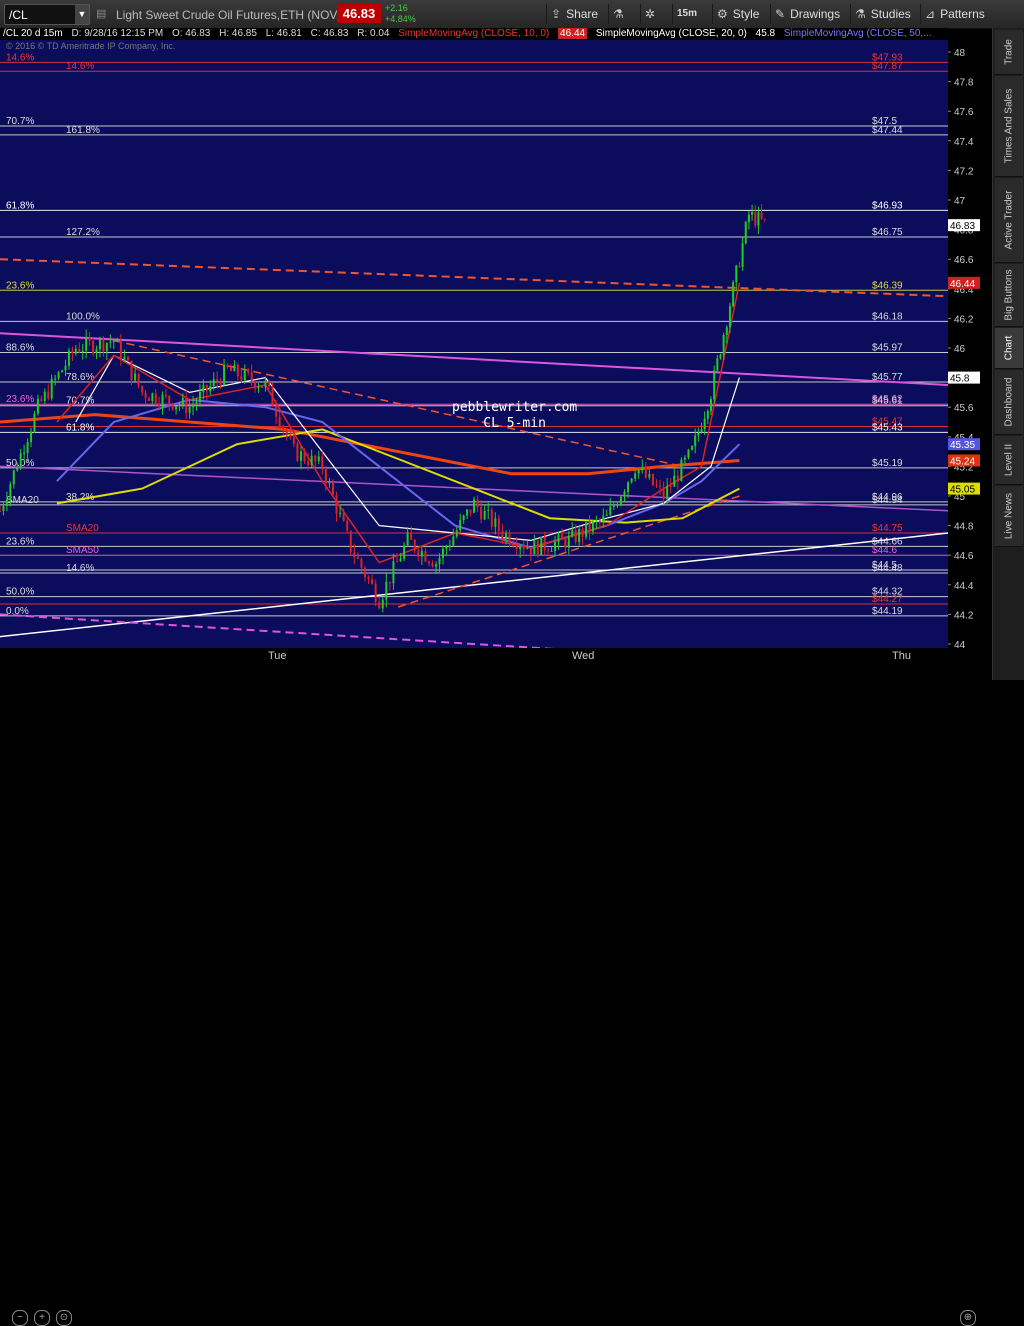 The image size is (1024, 1326). I want to click on patterns-button: ⊿ Patterns, so click(952, 14).